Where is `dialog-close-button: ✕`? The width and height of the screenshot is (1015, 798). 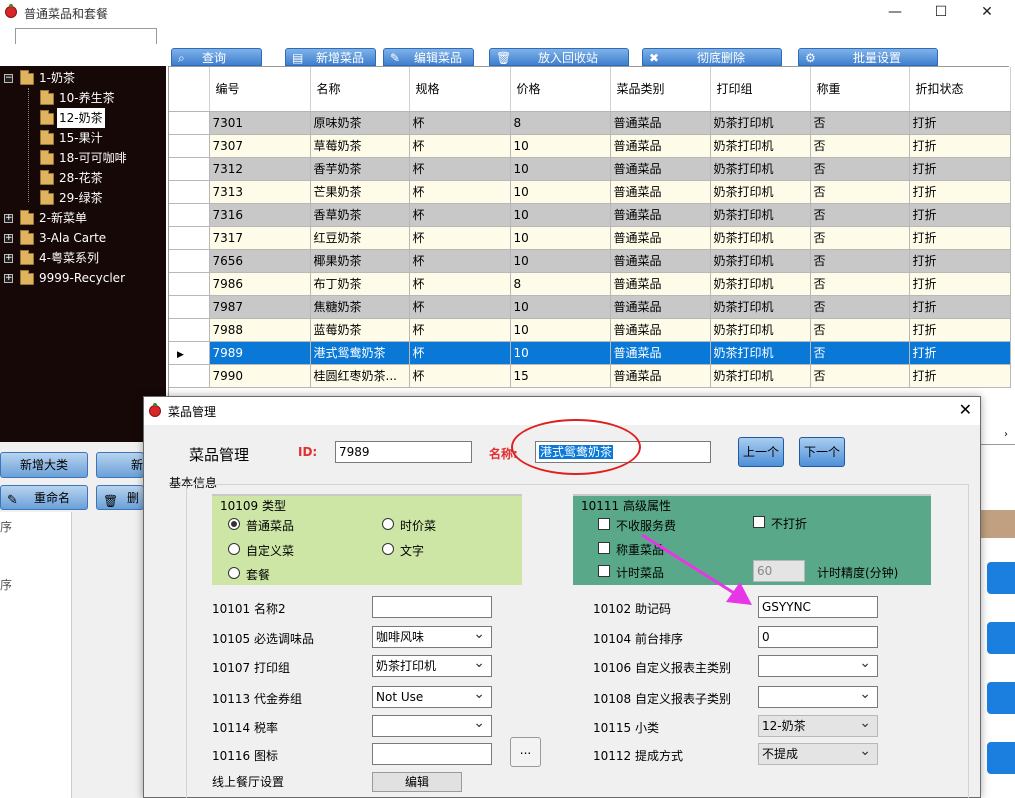 dialog-close-button: ✕ is located at coordinates (965, 409).